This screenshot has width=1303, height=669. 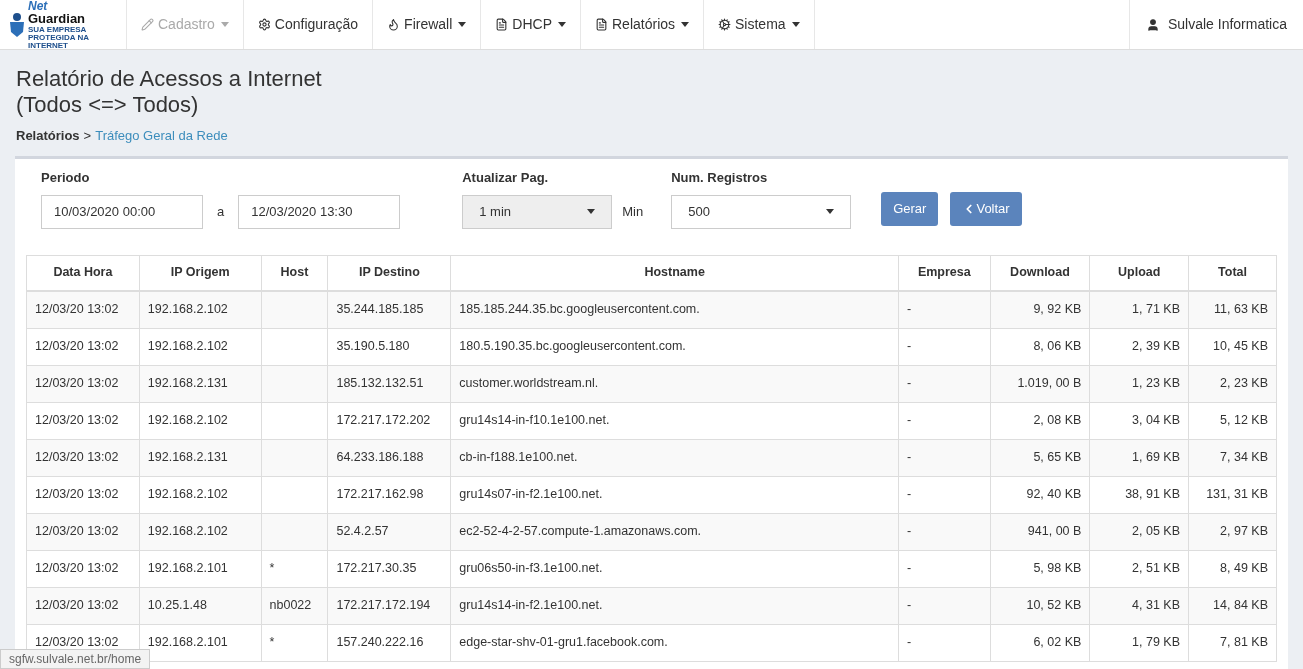 What do you see at coordinates (1152, 24) in the screenshot?
I see `user-icon` at bounding box center [1152, 24].